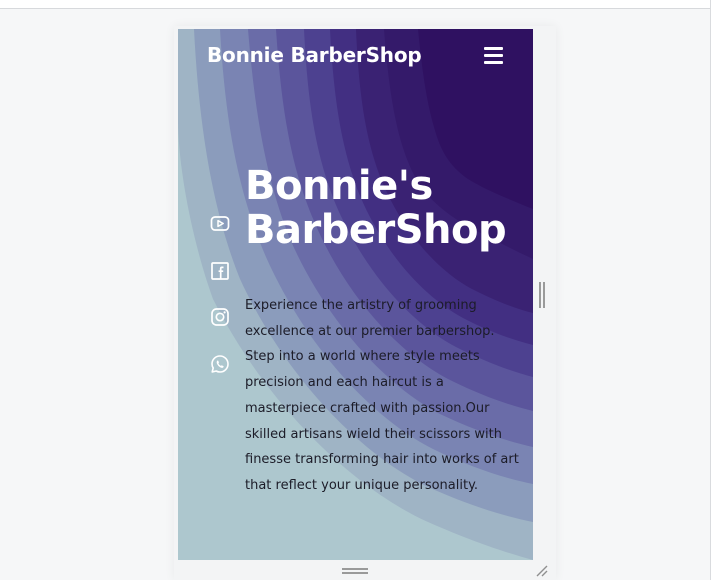 Image resolution: width=711 pixels, height=580 pixels. What do you see at coordinates (376, 230) in the screenshot?
I see `hero-title-line-2: BarberShop` at bounding box center [376, 230].